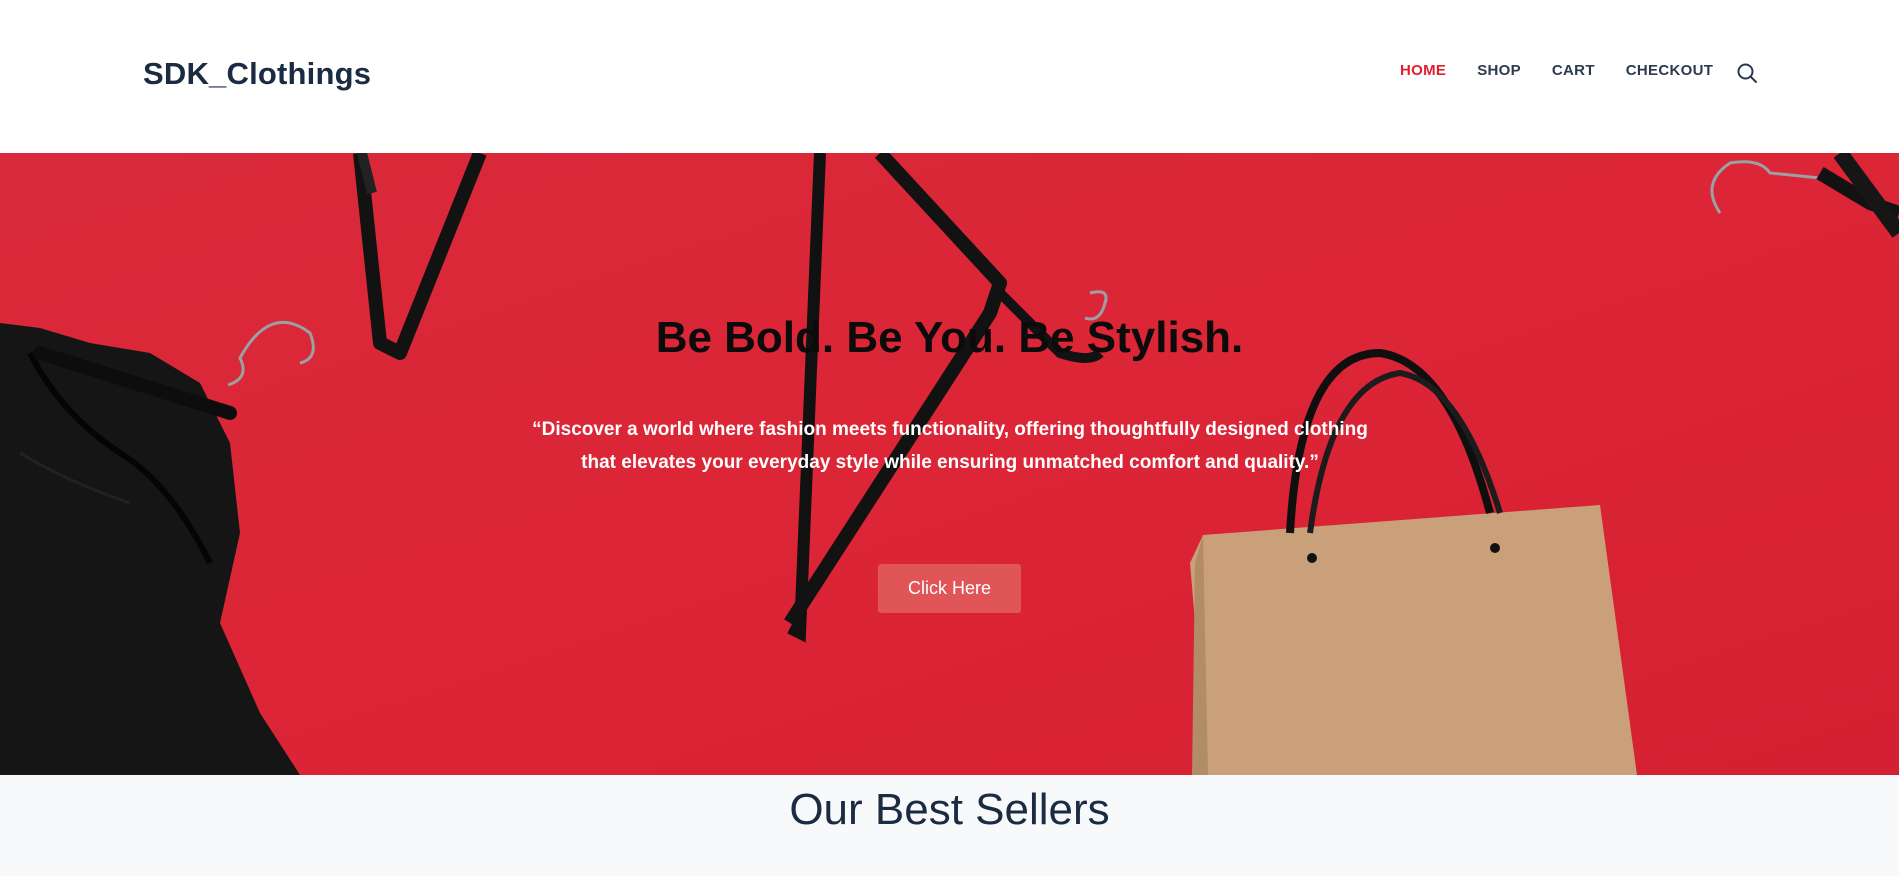  I want to click on site-logo: SDK_Clothings, so click(257, 74).